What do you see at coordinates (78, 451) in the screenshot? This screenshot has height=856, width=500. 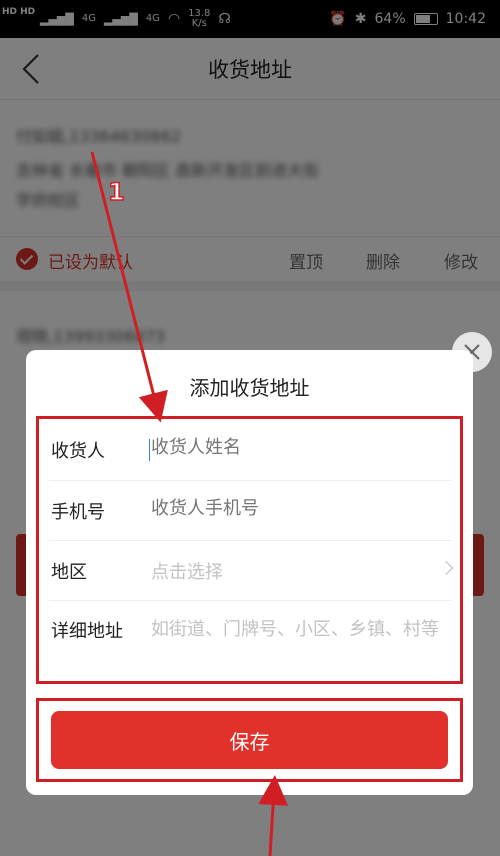 I see `recipient-label: 收货人` at bounding box center [78, 451].